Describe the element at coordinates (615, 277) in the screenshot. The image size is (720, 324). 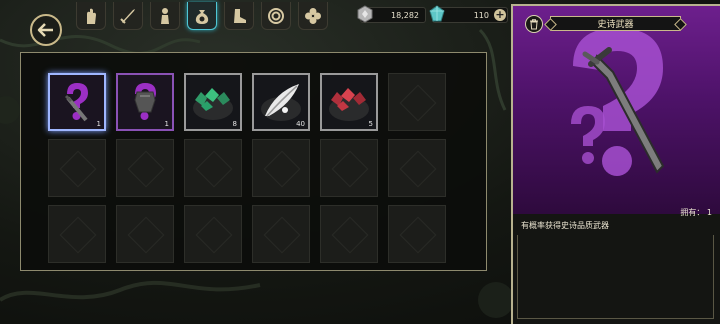
I see `detail-frame` at that location.